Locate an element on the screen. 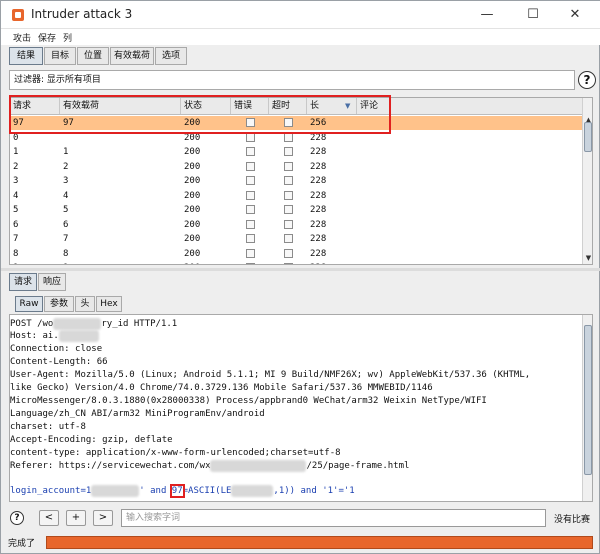 The width and height of the screenshot is (600, 554). scroll-thumb is located at coordinates (588, 137).